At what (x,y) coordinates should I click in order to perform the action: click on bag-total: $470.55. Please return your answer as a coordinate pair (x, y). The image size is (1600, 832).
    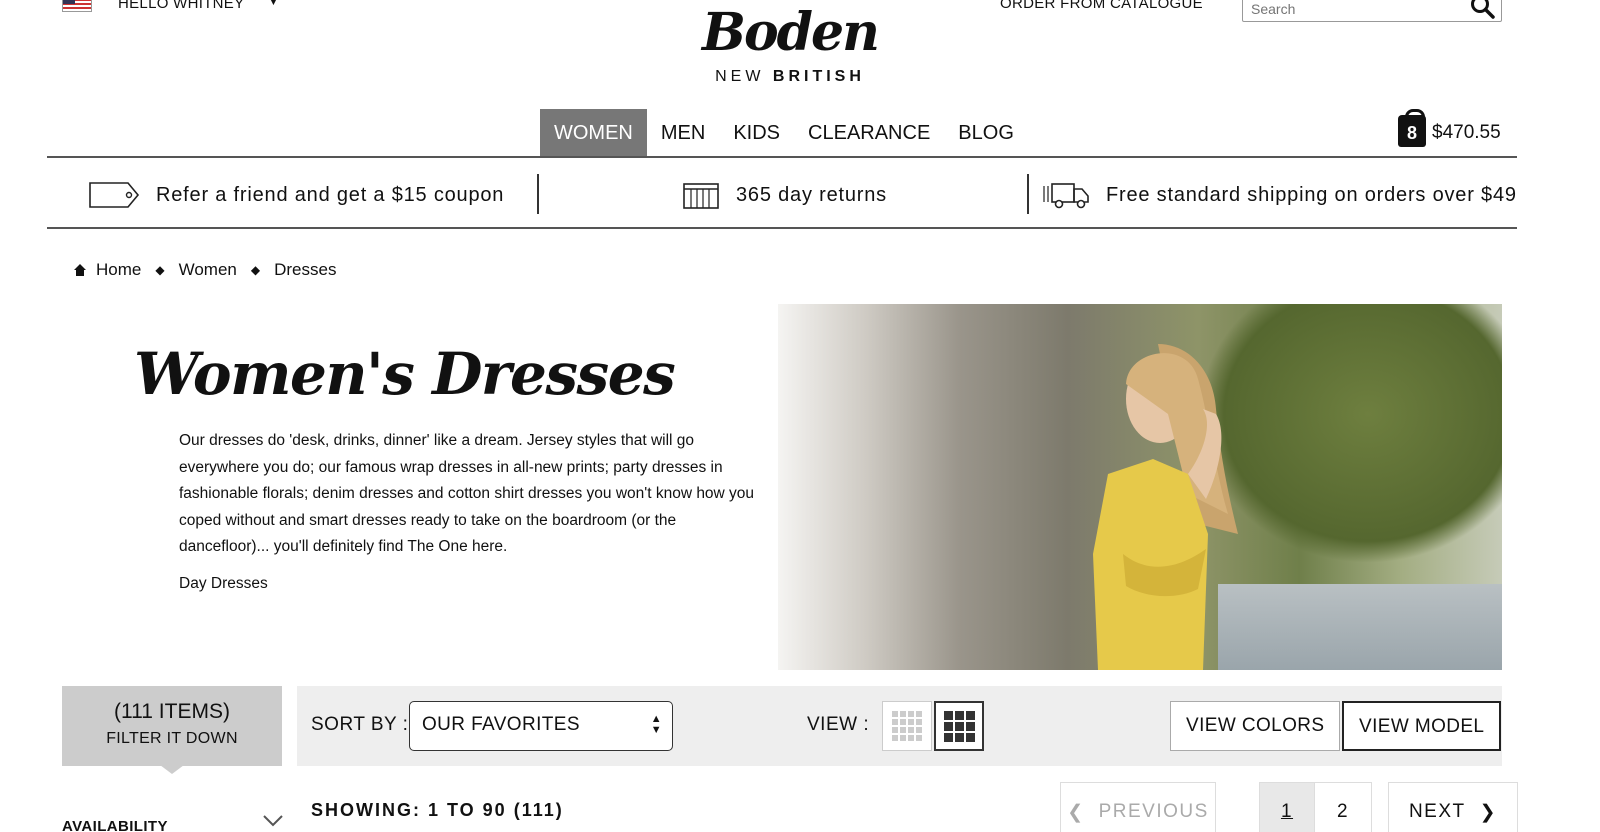
    Looking at the image, I should click on (1466, 133).